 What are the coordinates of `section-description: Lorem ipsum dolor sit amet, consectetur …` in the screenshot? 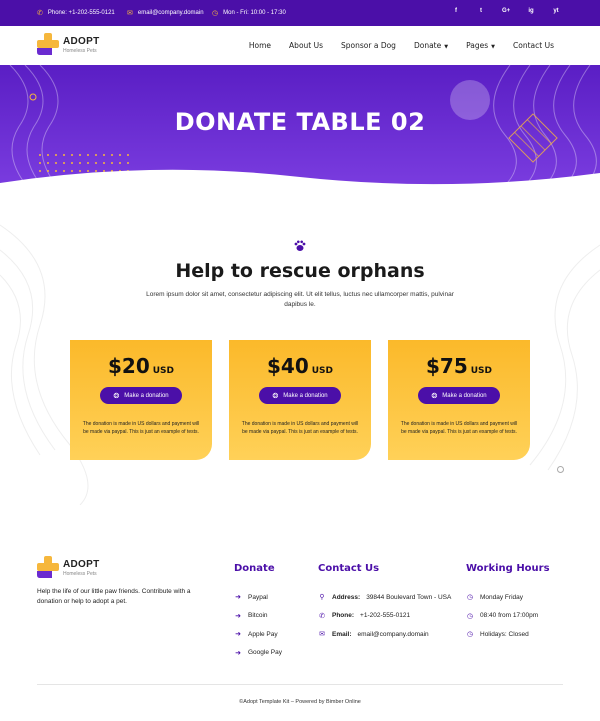 It's located at (300, 299).